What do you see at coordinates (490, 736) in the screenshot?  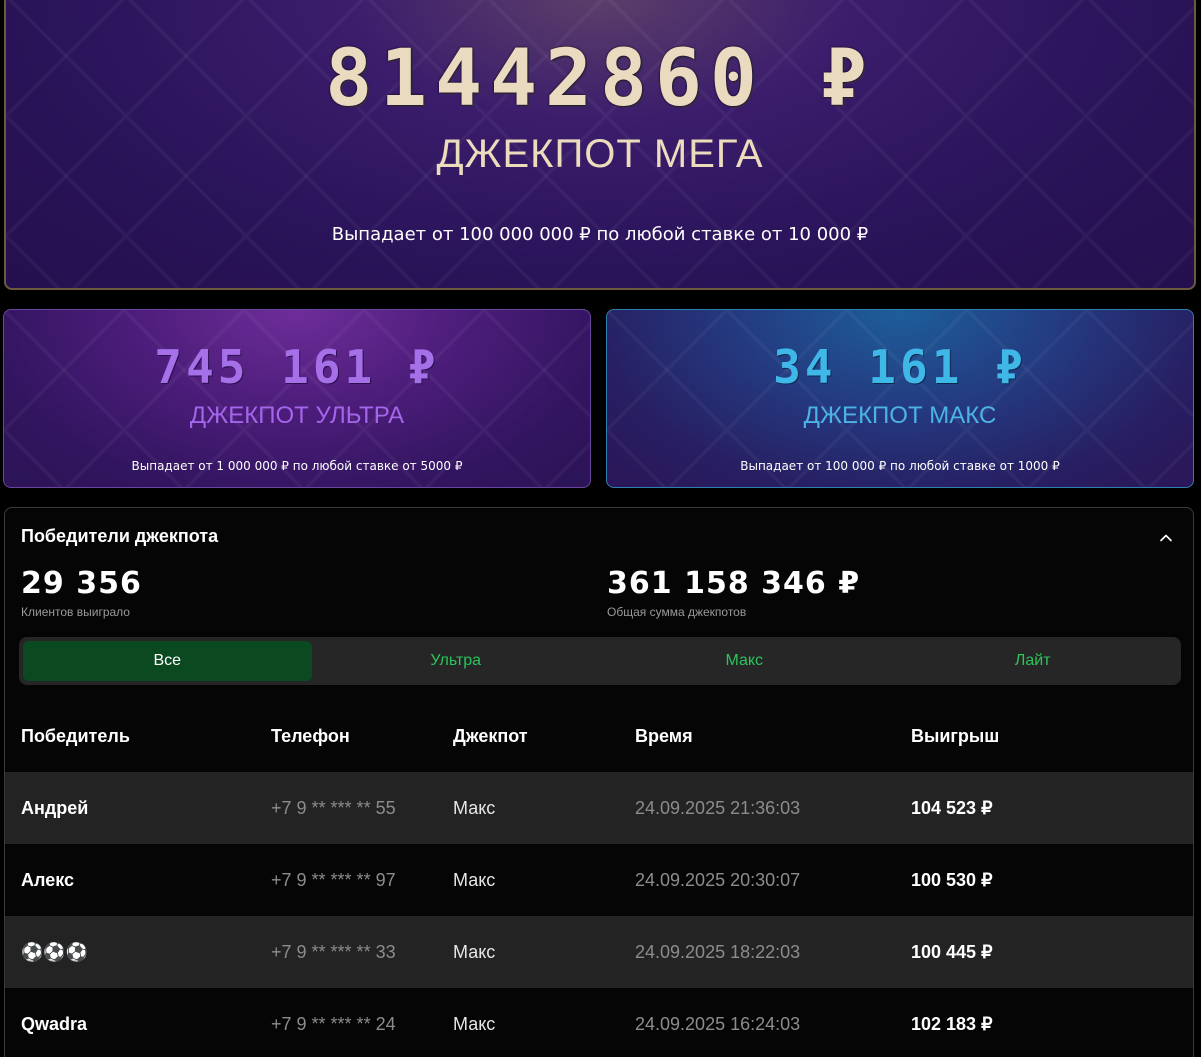 I see `column-header-jackpot: Джекпот` at bounding box center [490, 736].